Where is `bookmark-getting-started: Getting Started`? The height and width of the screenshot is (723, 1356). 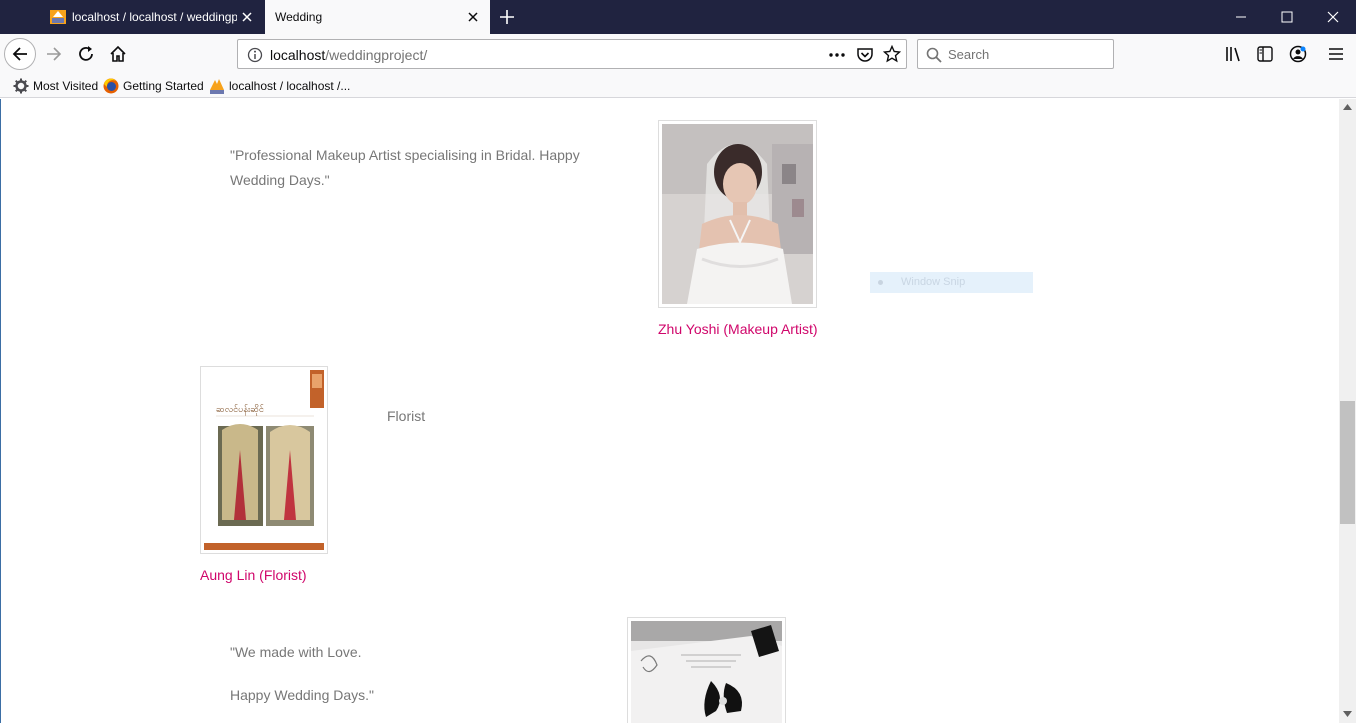
bookmark-getting-started: Getting Started is located at coordinates (153, 86).